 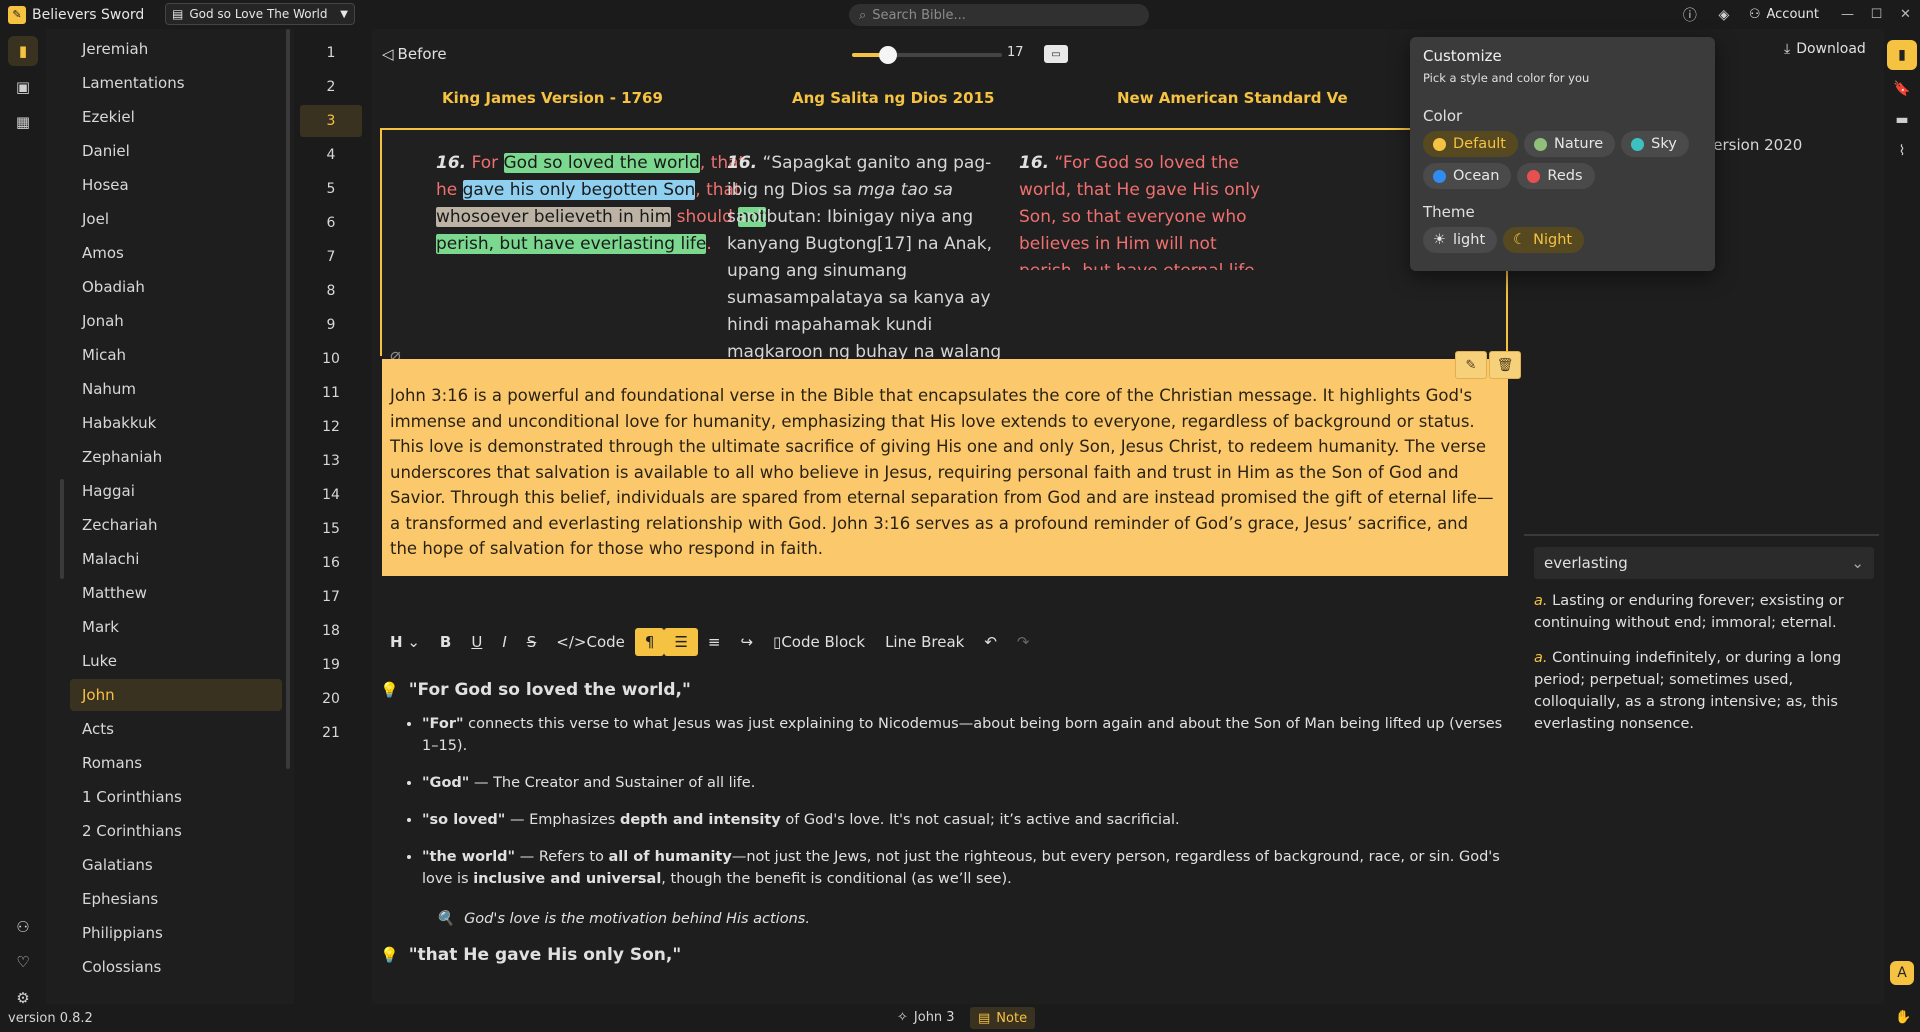 I want to click on panel-divider, so click(x=1701, y=535).